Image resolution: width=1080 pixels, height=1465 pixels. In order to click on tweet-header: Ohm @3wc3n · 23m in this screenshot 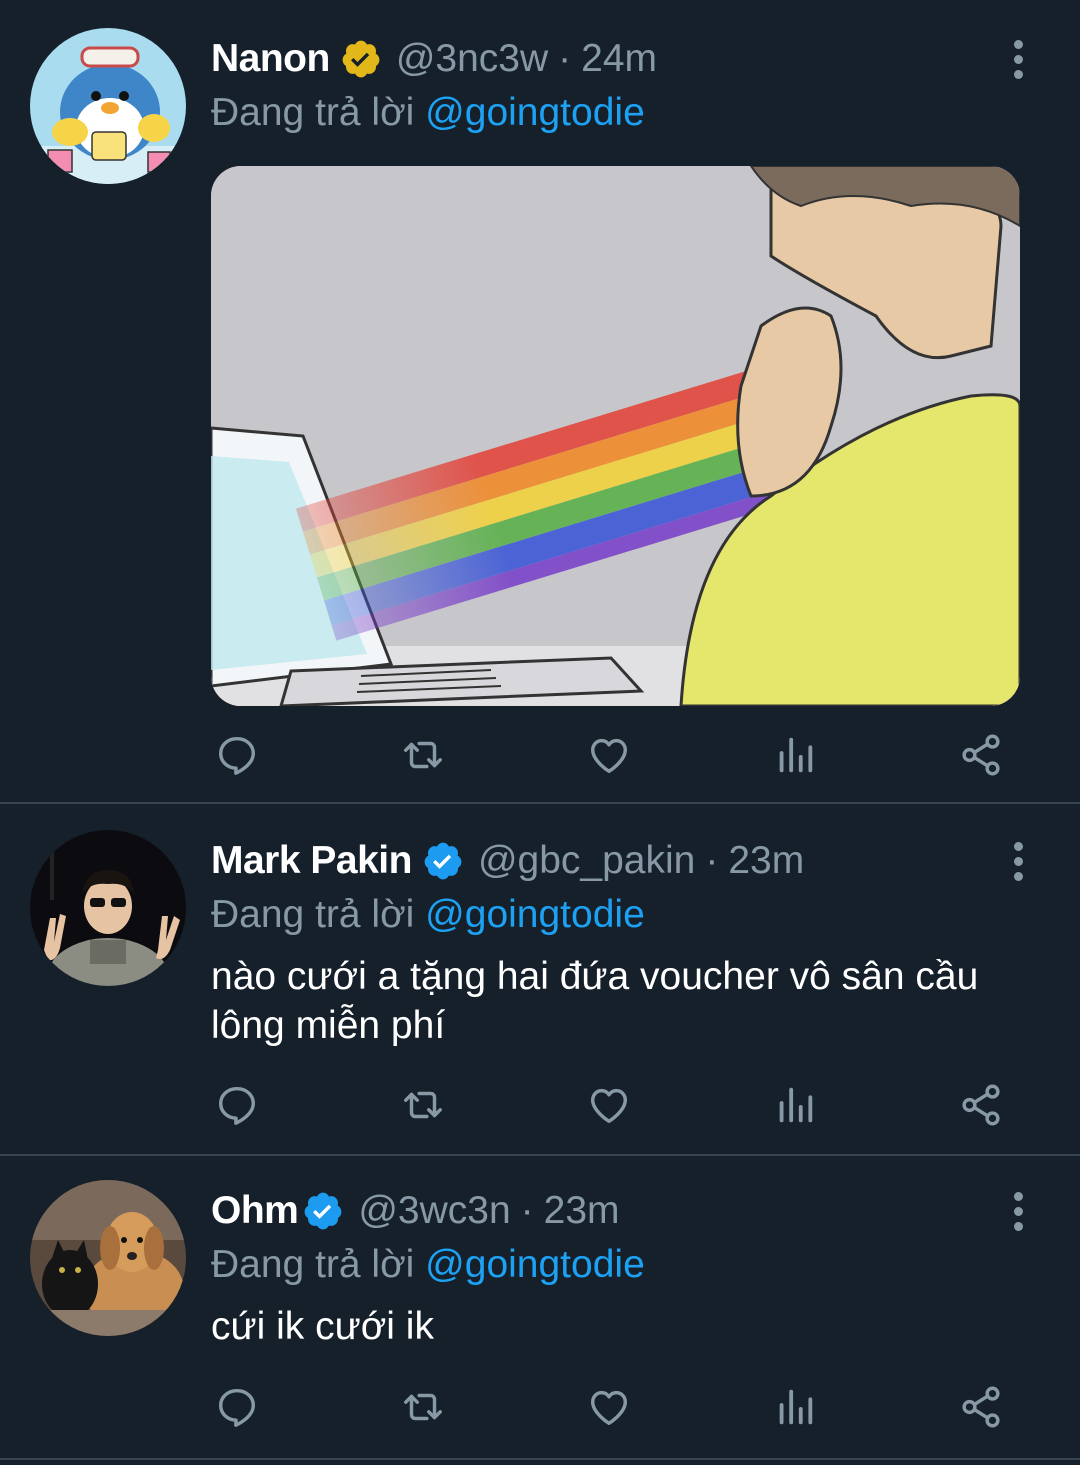, I will do `click(615, 1211)`.